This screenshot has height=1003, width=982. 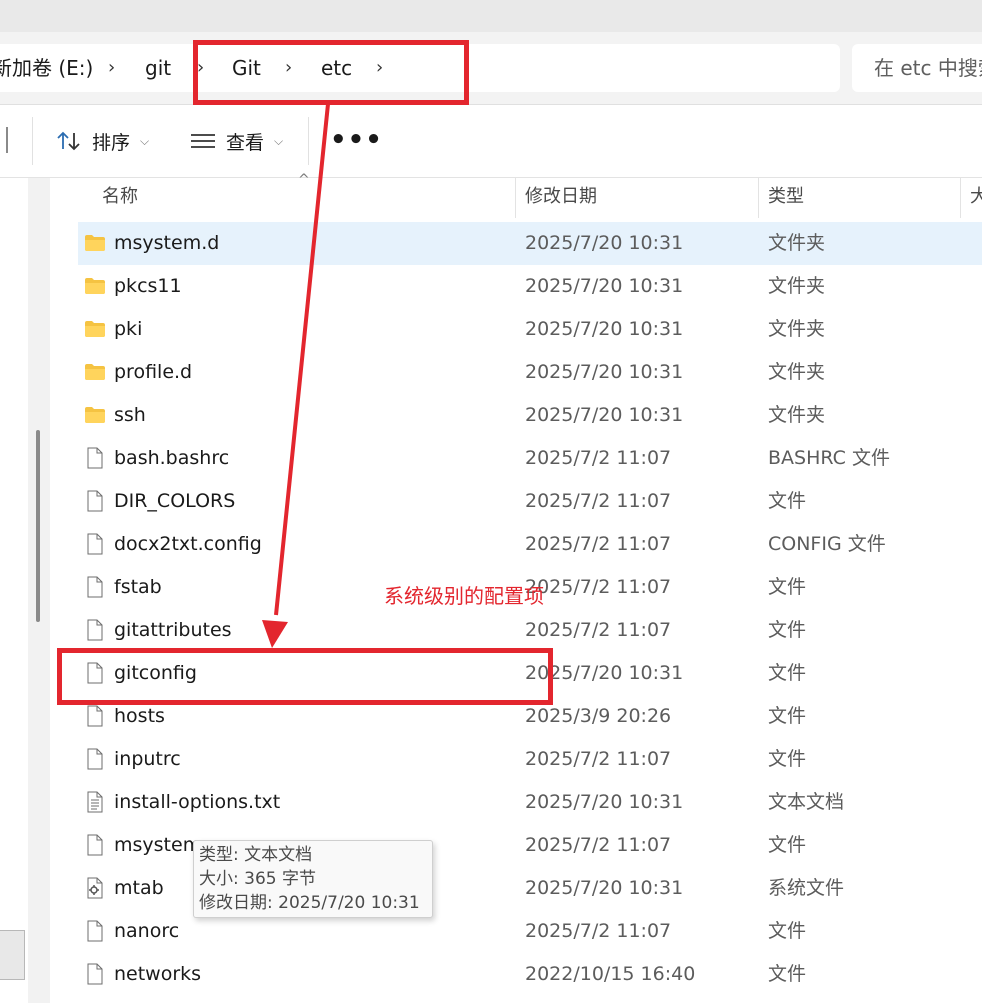 What do you see at coordinates (491, 141) in the screenshot?
I see `command-bar: 排序 ⌵ 查看 ⌵ •••` at bounding box center [491, 141].